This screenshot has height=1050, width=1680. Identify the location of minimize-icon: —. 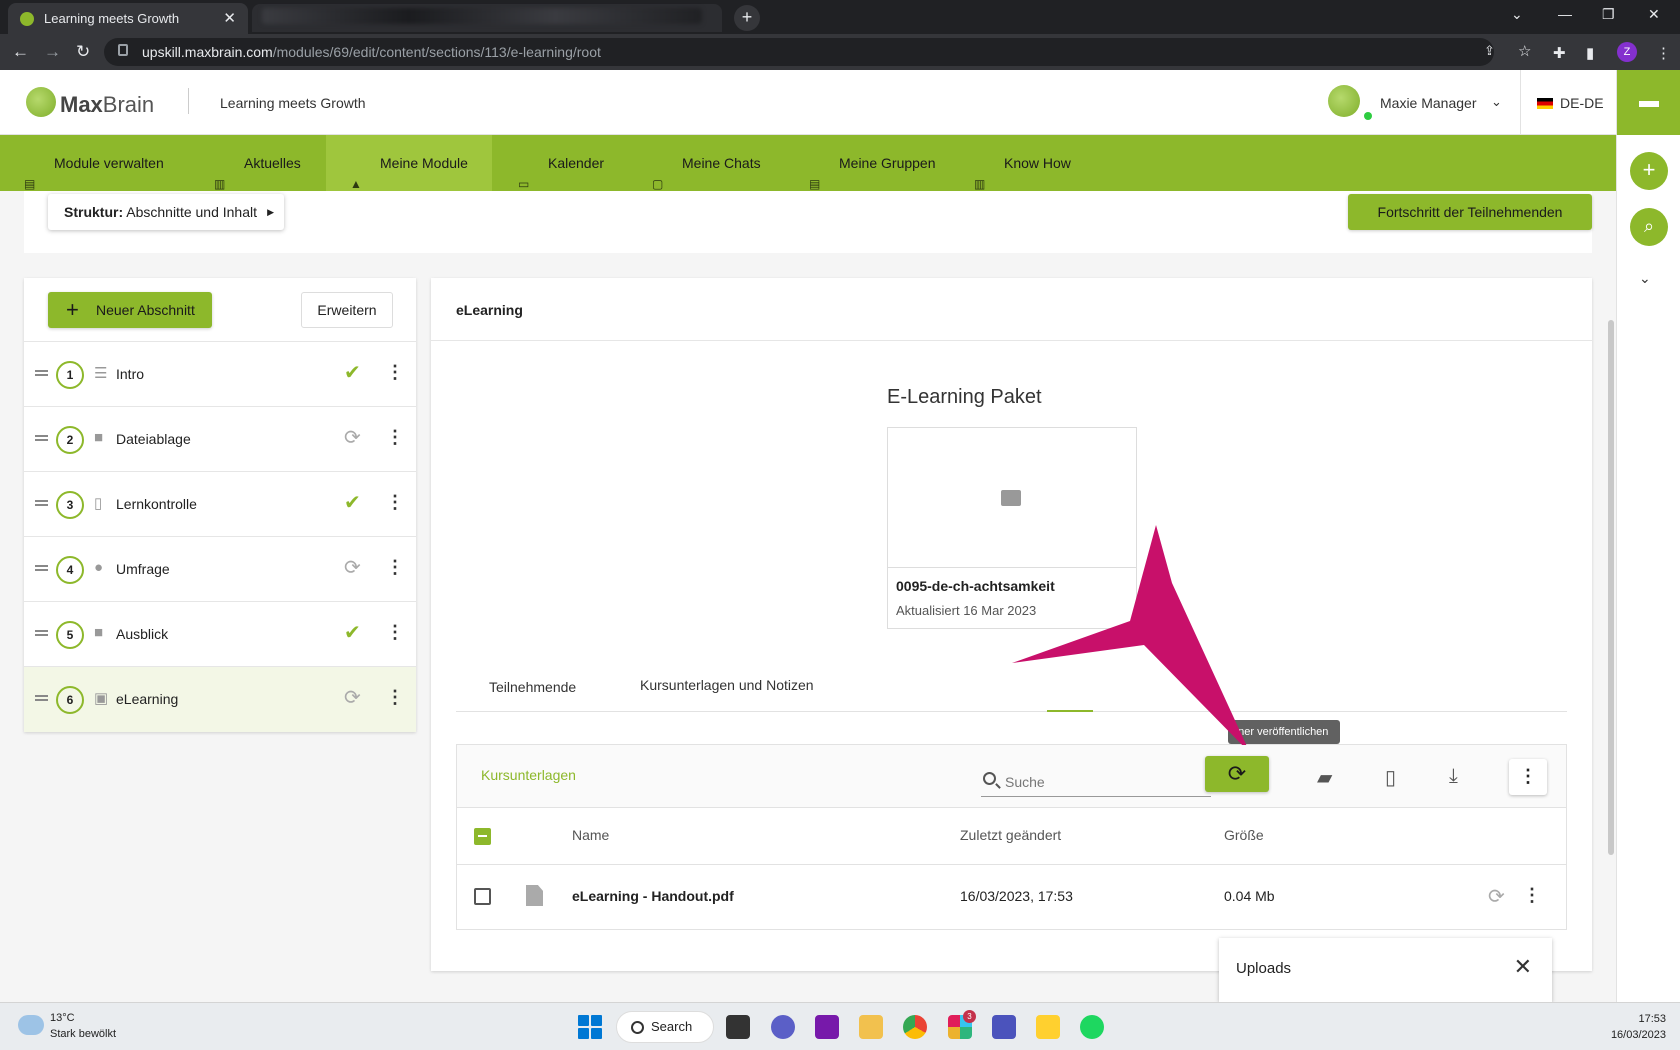
(1565, 14).